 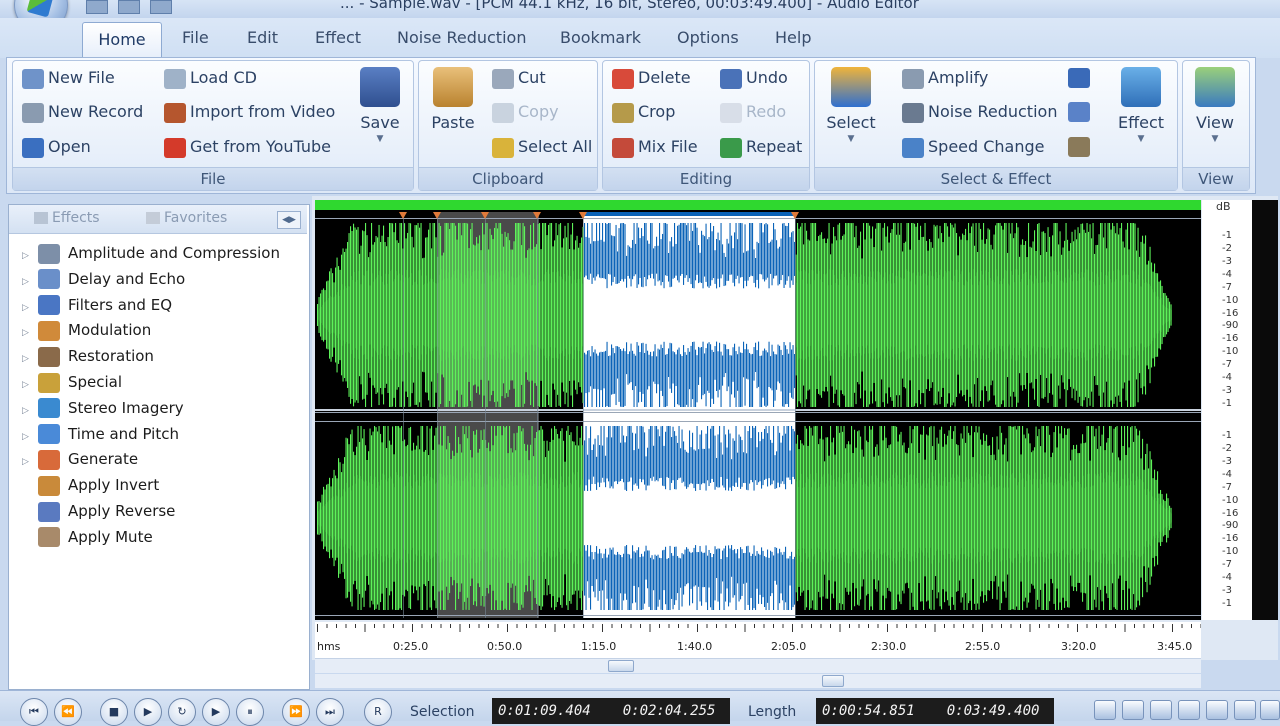 What do you see at coordinates (761, 147) in the screenshot?
I see `repeat-button: Repeat` at bounding box center [761, 147].